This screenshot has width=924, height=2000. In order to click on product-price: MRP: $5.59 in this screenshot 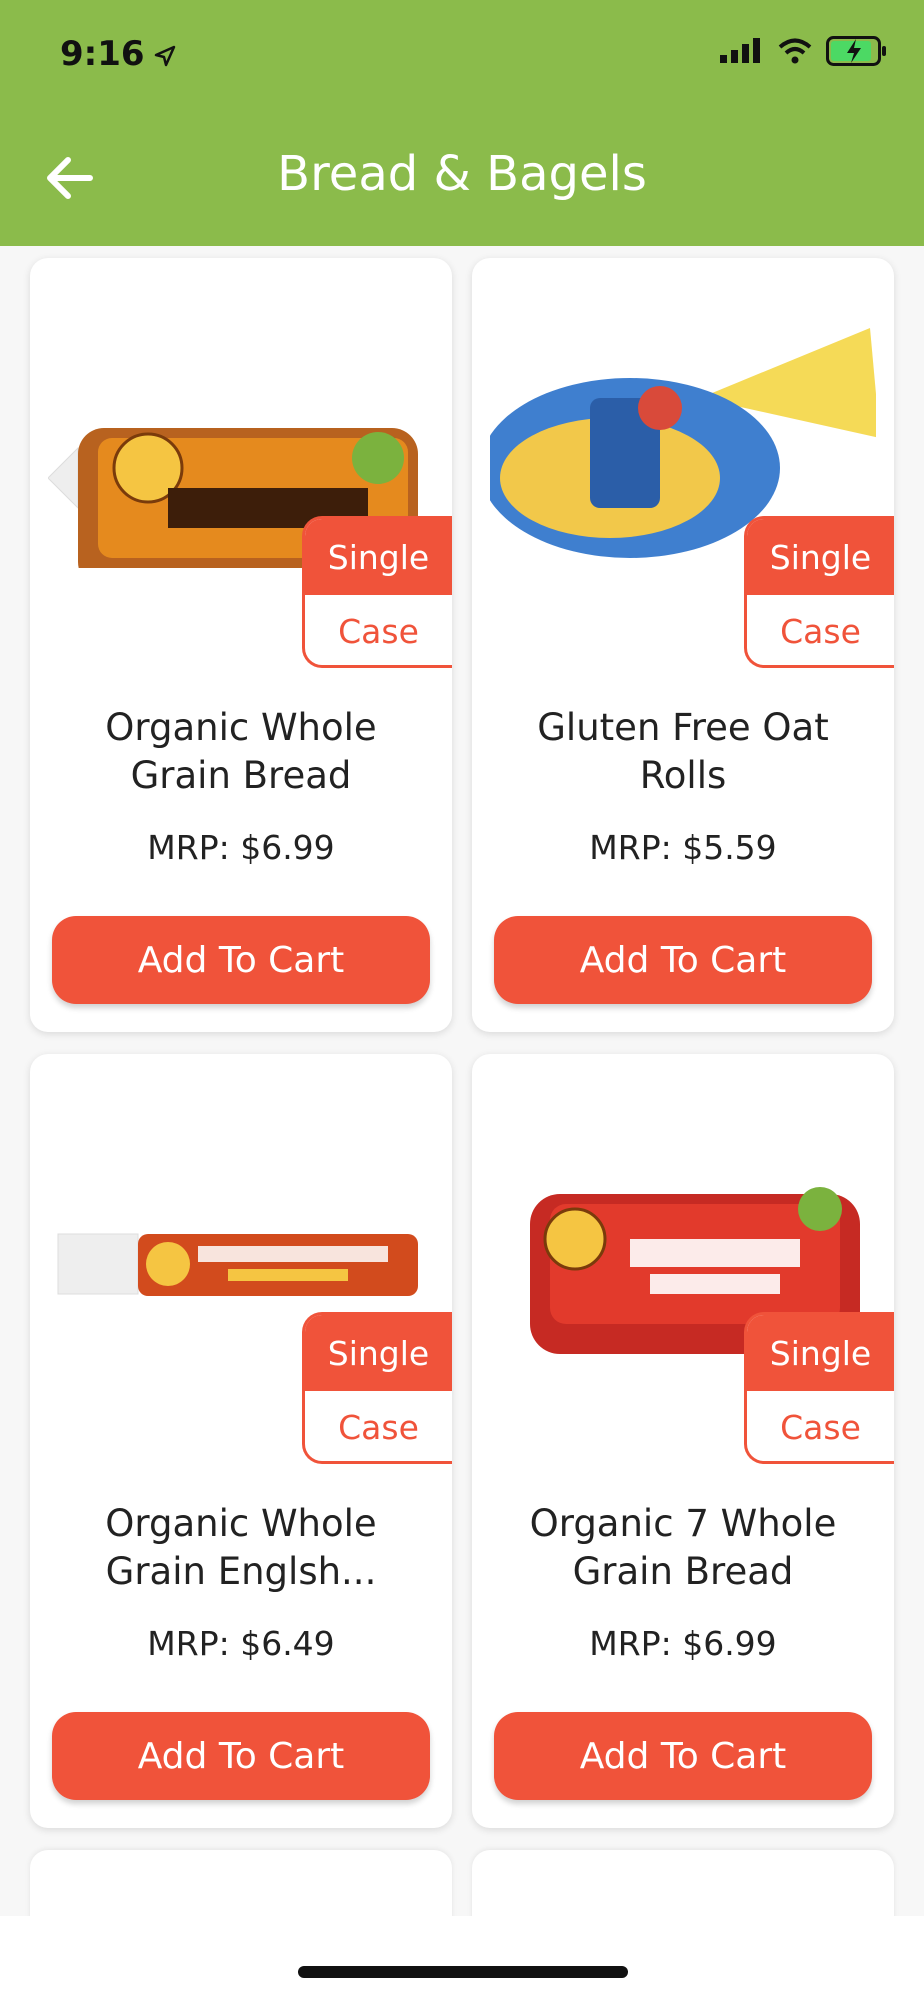, I will do `click(683, 847)`.